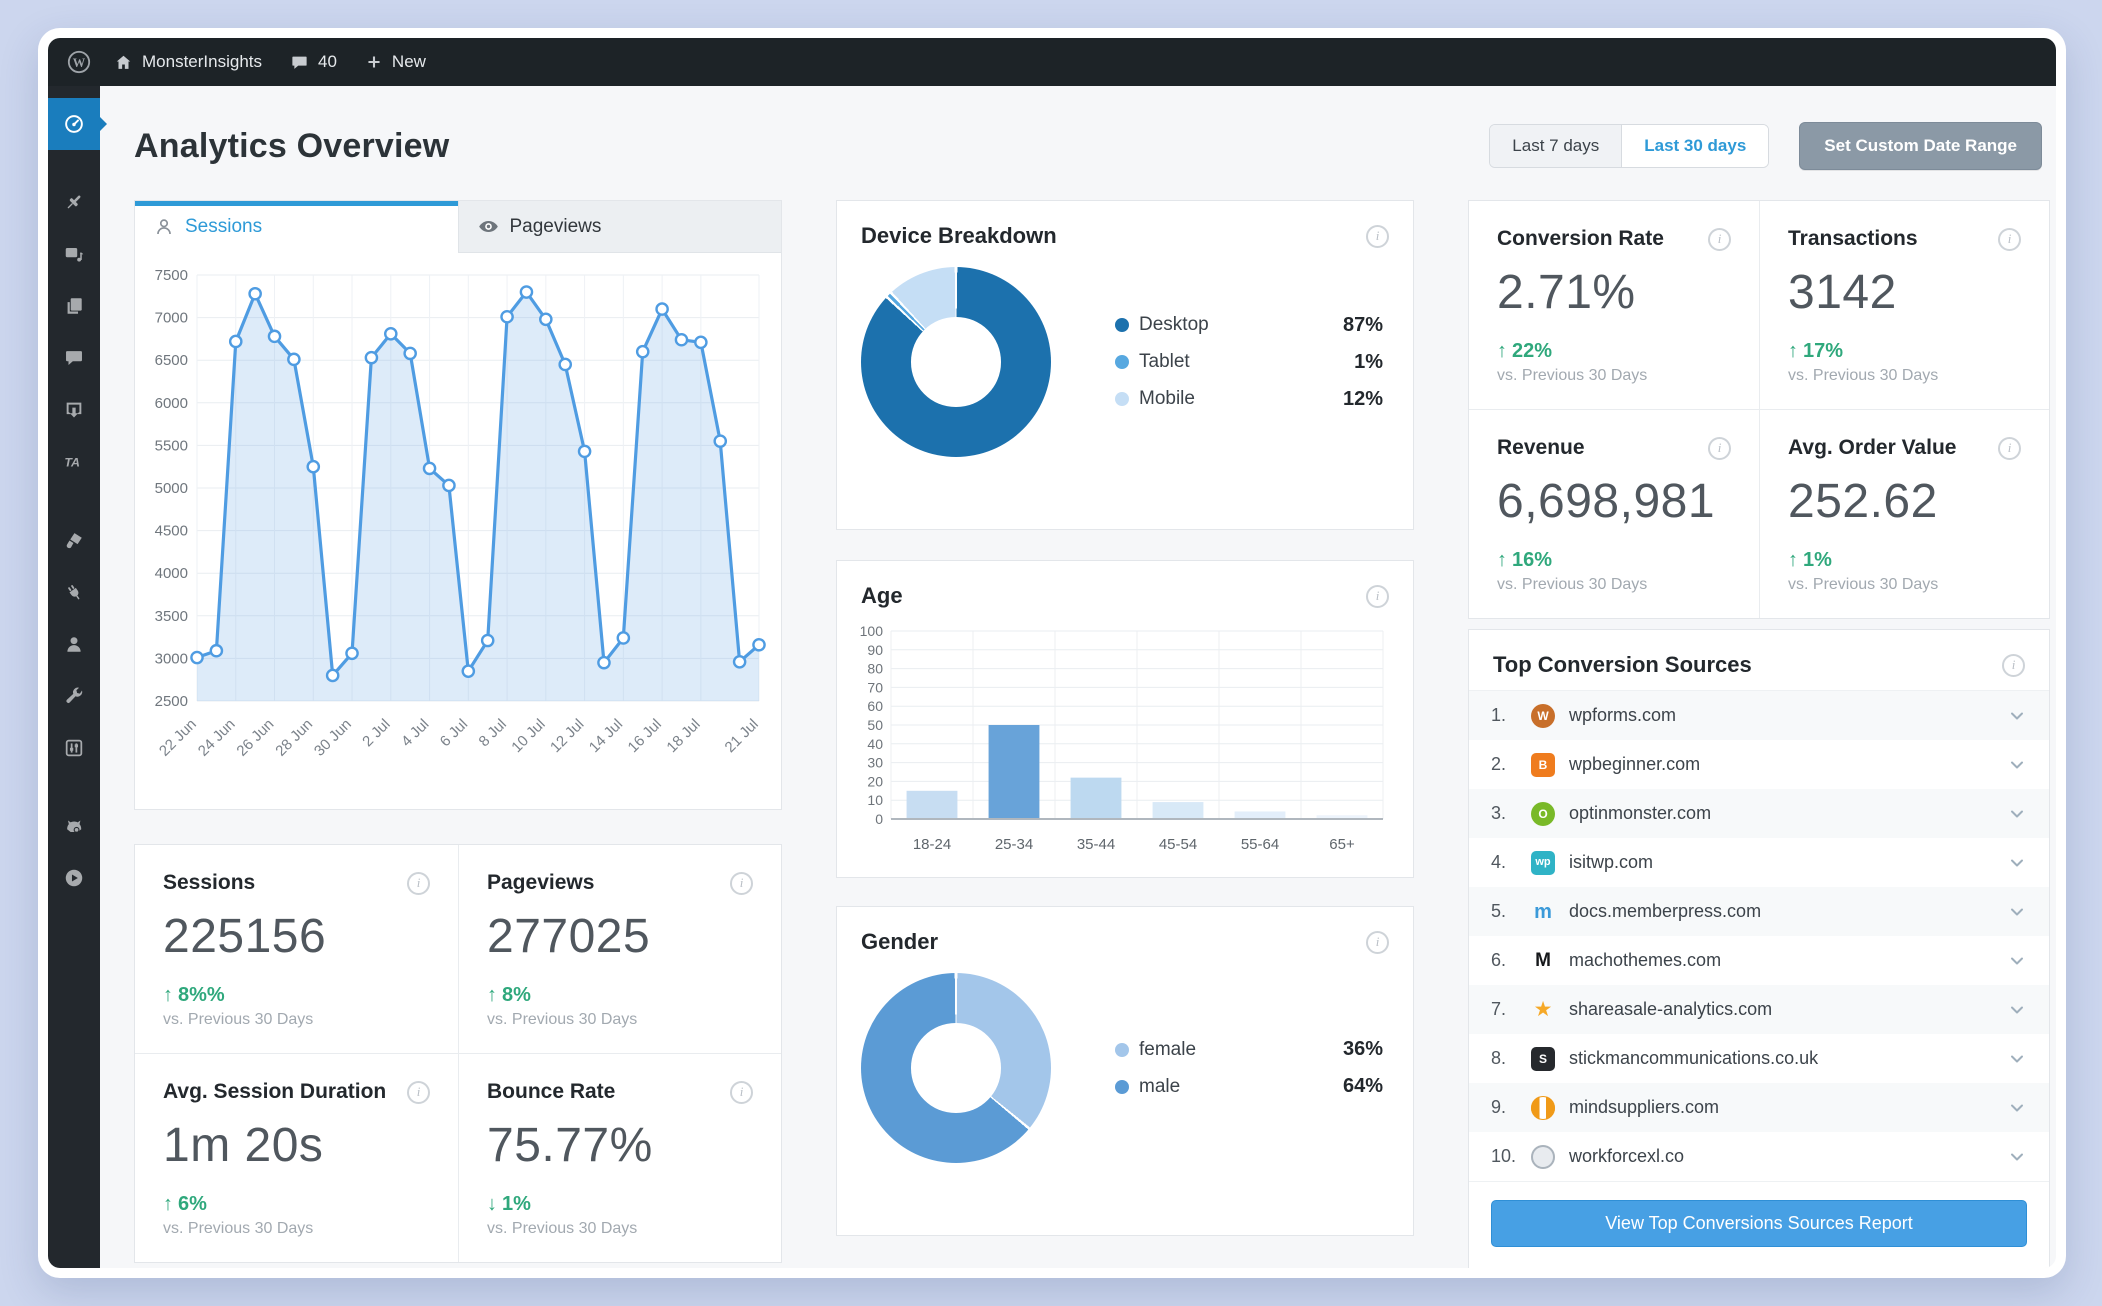  What do you see at coordinates (74, 462) in the screenshot?
I see `sidebar-item-ta-analytics: TA` at bounding box center [74, 462].